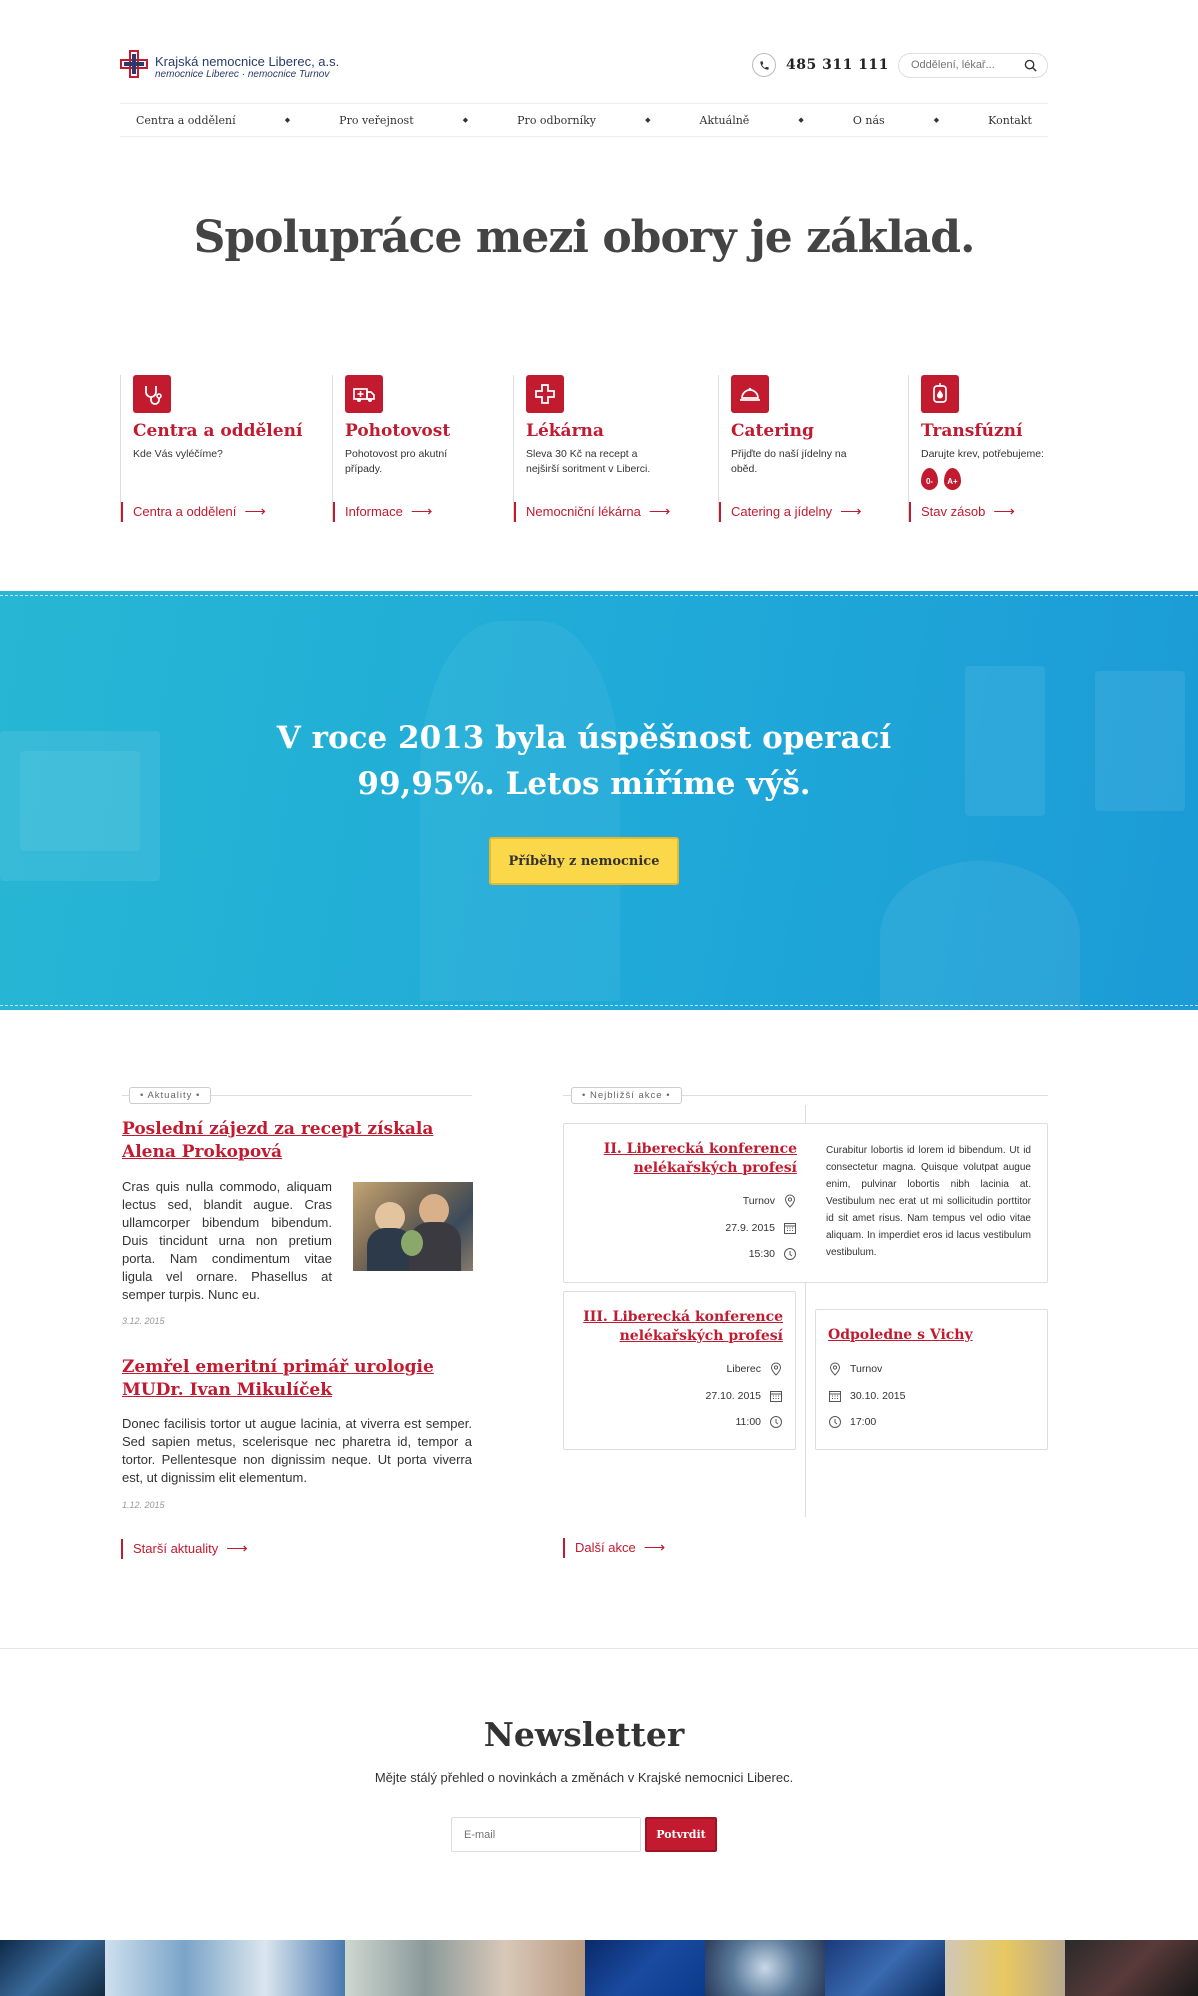 The height and width of the screenshot is (1996, 1198). What do you see at coordinates (218, 431) in the screenshot?
I see `service-title: Centra a oddělení` at bounding box center [218, 431].